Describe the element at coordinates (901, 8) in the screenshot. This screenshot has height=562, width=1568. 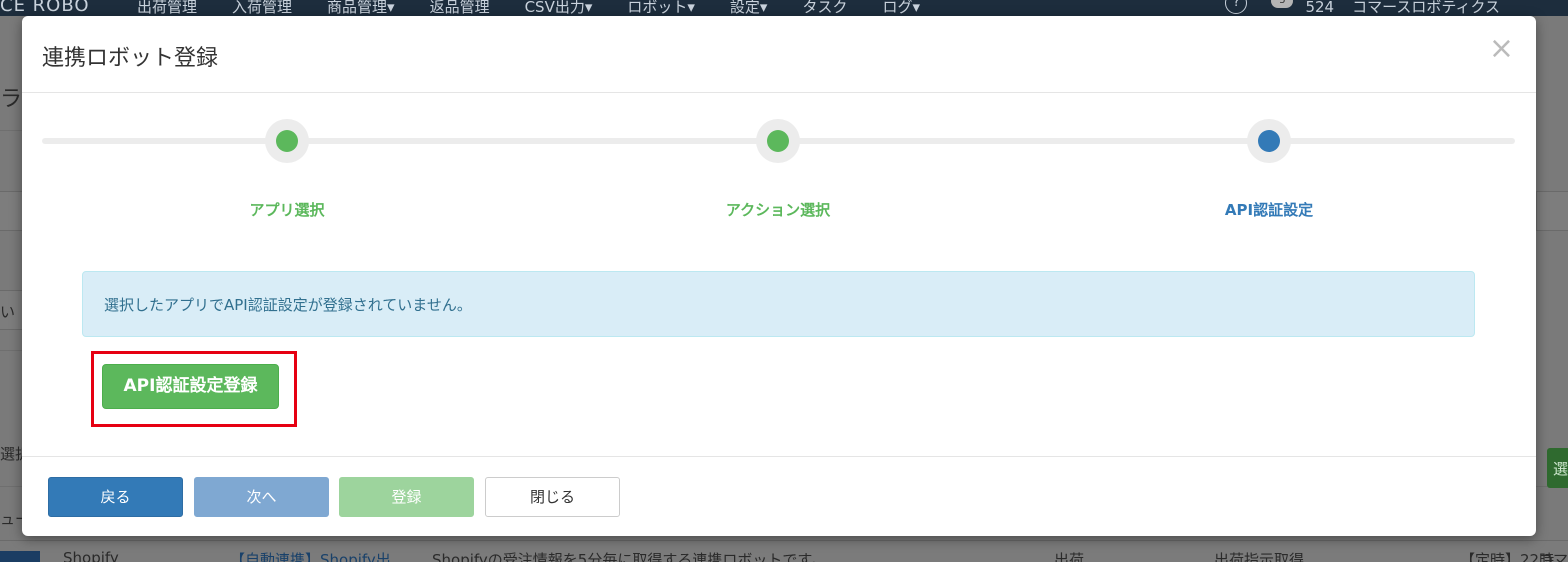
I see `nav-item-logs: ログ▾` at that location.